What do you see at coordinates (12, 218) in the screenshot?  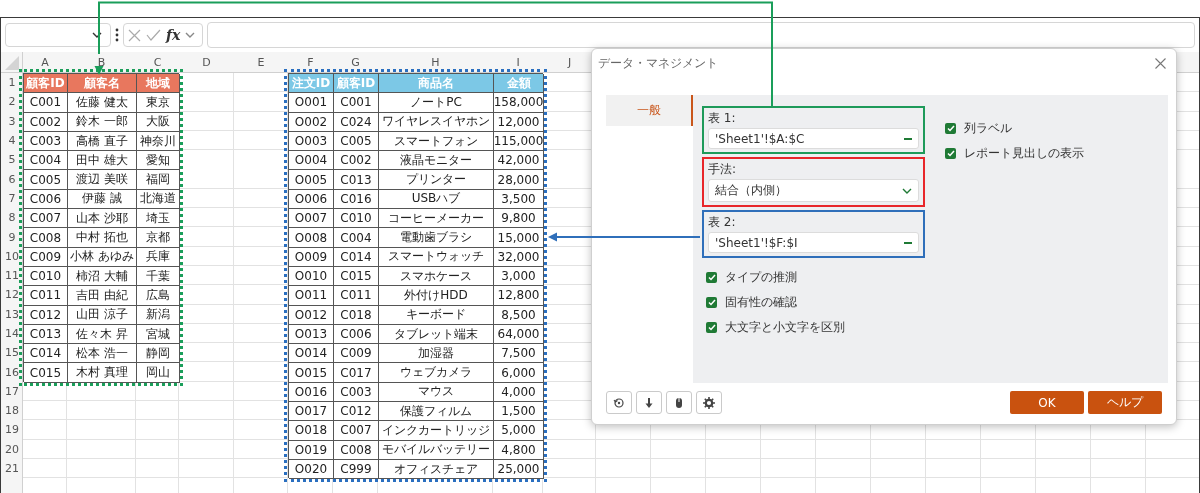 I see `row-header: 8` at bounding box center [12, 218].